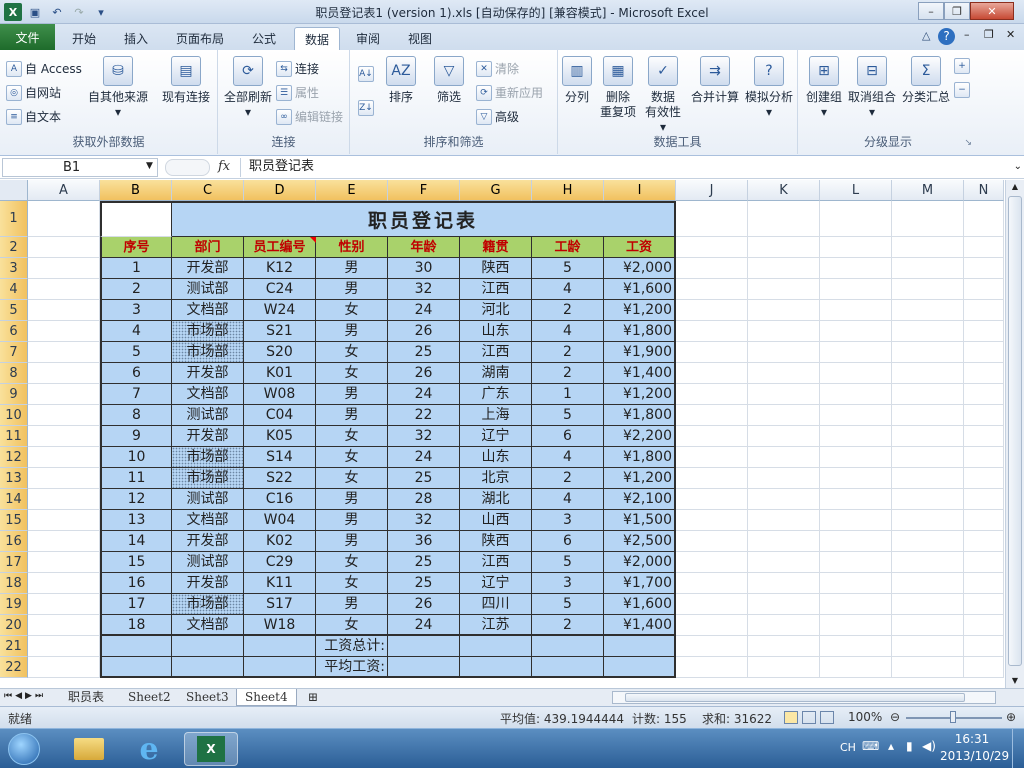  Describe the element at coordinates (280, 562) in the screenshot. I see `table-cell: C29` at that location.